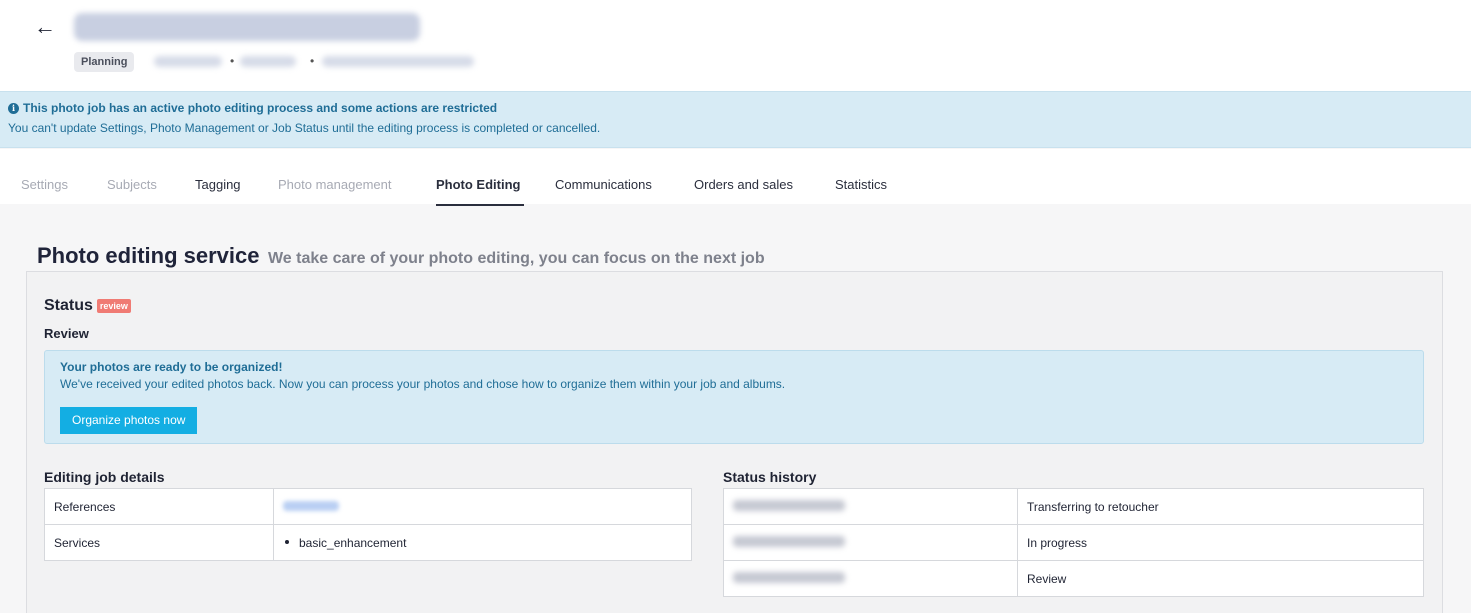 The image size is (1471, 613). I want to click on page-header: ← Planning • •, so click(735, 45).